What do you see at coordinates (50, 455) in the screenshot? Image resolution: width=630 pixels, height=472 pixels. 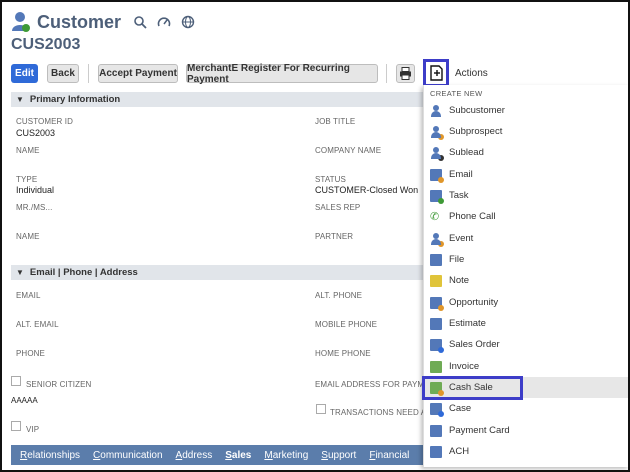 I see `tab-relationships: Relationships` at bounding box center [50, 455].